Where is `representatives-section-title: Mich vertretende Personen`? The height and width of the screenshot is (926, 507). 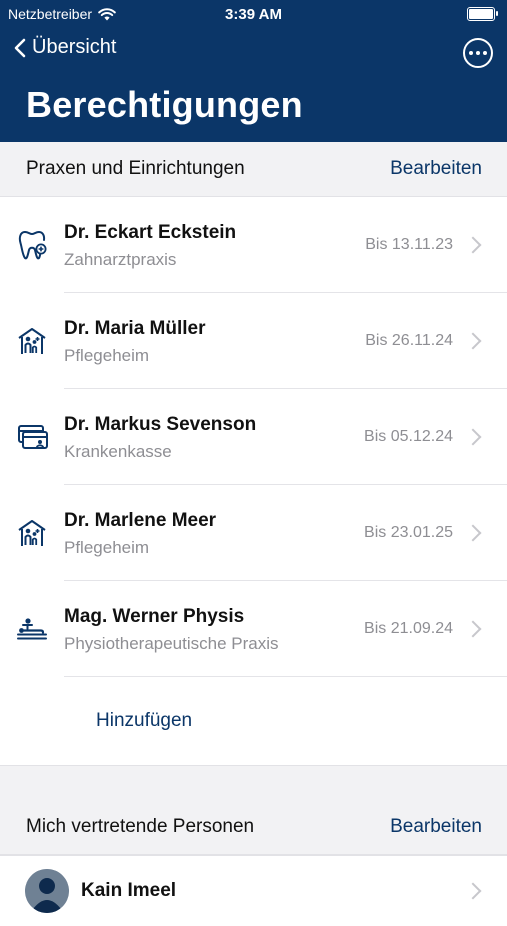
representatives-section-title: Mich vertretende Personen is located at coordinates (140, 826).